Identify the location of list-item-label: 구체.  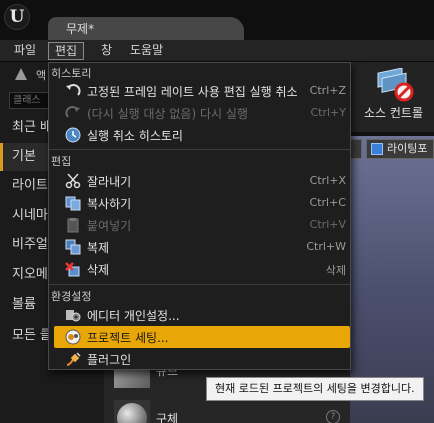
(167, 417).